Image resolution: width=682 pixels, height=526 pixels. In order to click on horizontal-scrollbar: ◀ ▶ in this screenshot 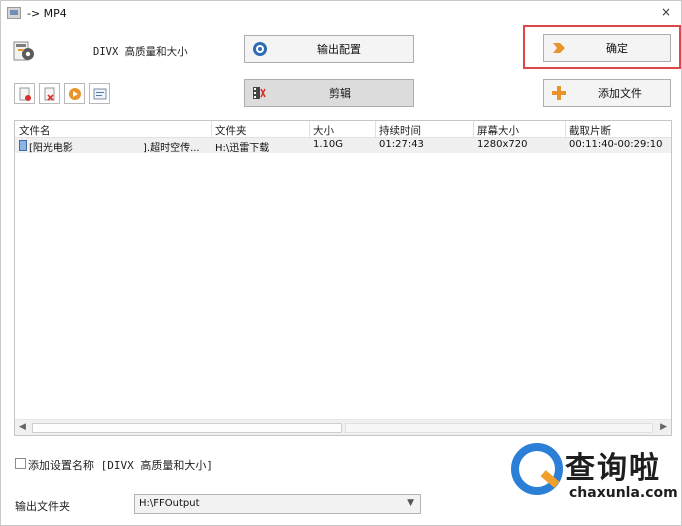, I will do `click(343, 427)`.